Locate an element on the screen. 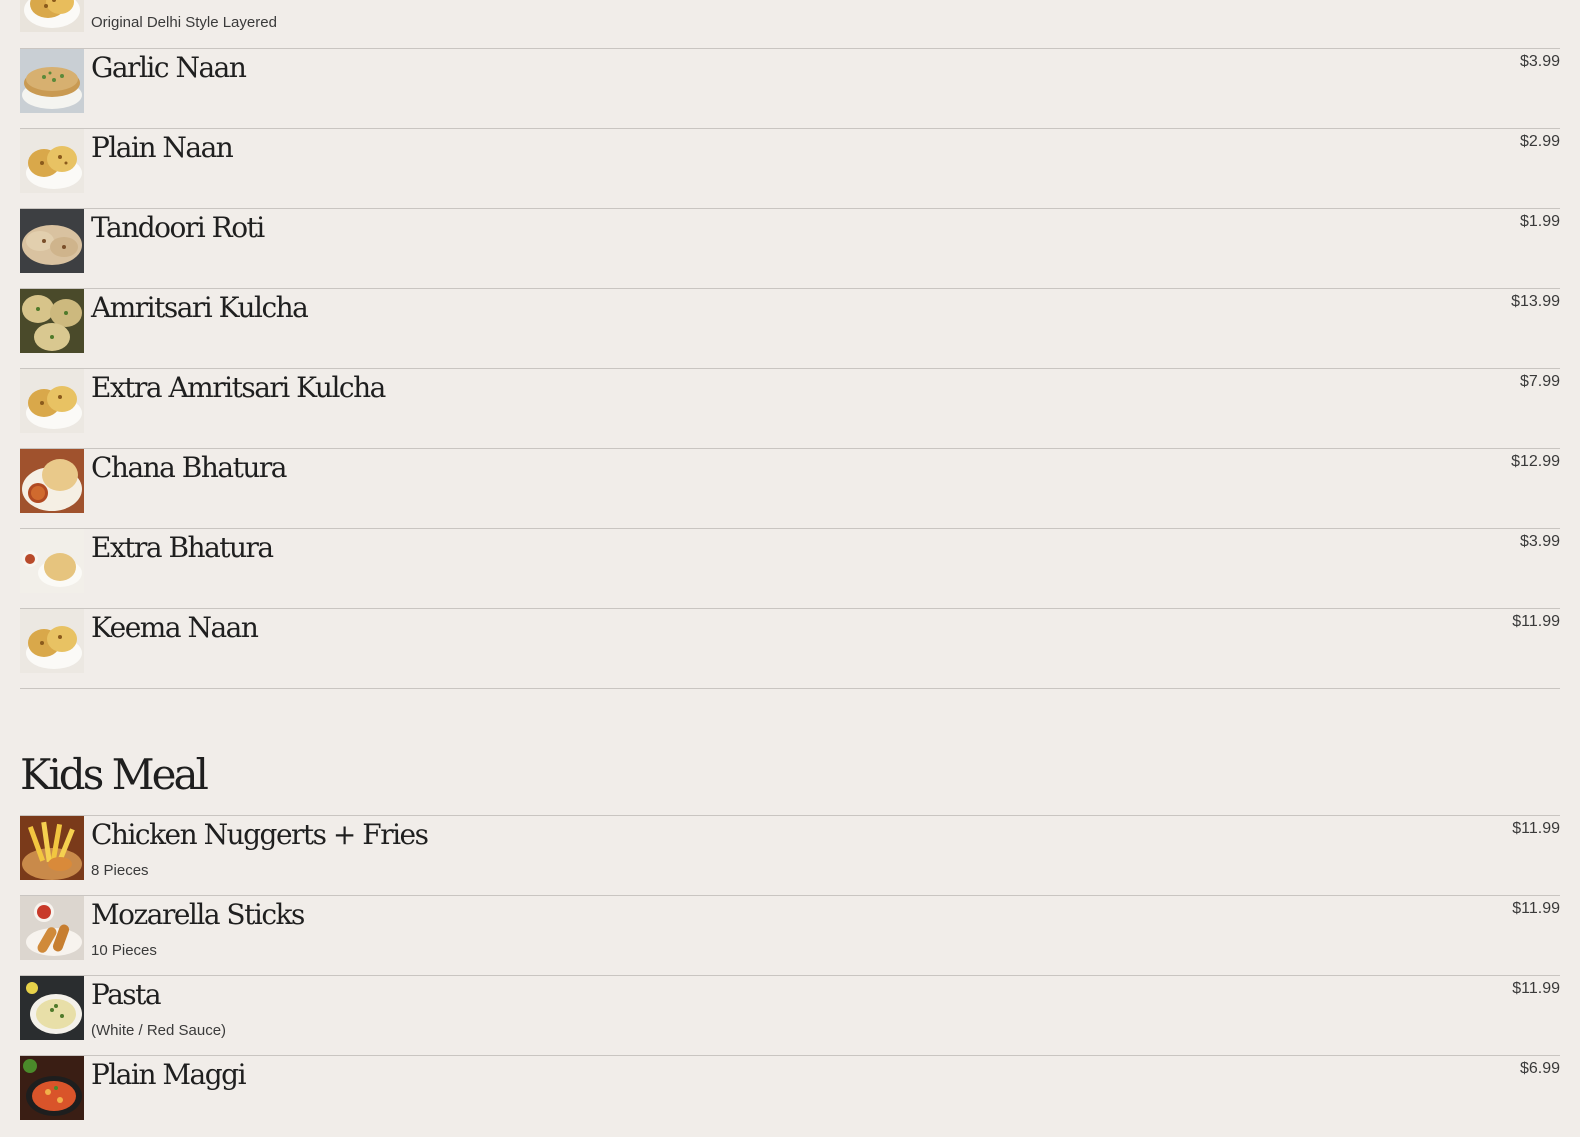 The width and height of the screenshot is (1580, 1137). garlic-naan-icon is located at coordinates (52, 81).